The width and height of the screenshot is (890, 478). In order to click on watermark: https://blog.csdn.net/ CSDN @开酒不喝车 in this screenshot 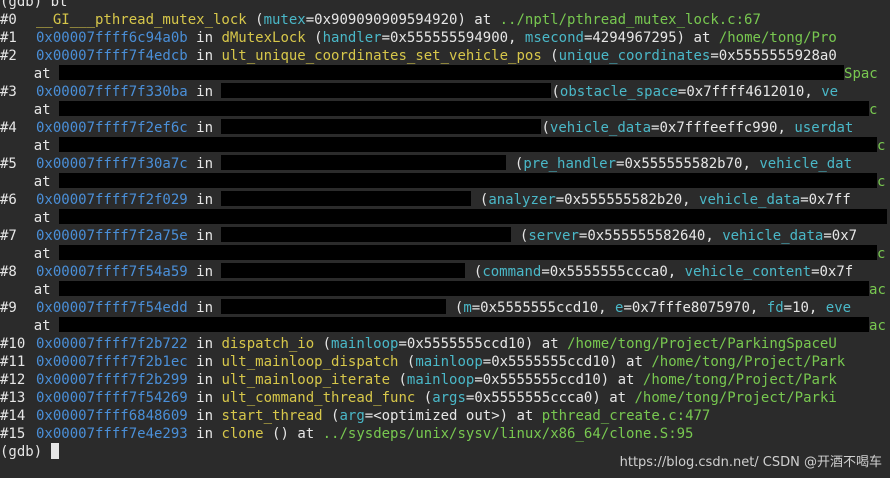, I will do `click(750, 462)`.